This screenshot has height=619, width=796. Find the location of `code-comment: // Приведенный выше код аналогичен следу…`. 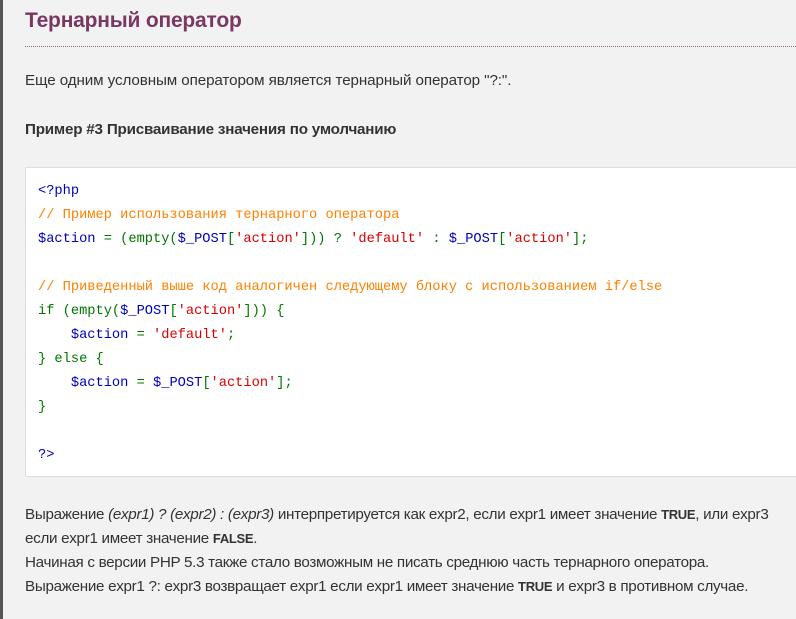

code-comment: // Приведенный выше код аналогичен следу… is located at coordinates (350, 287).